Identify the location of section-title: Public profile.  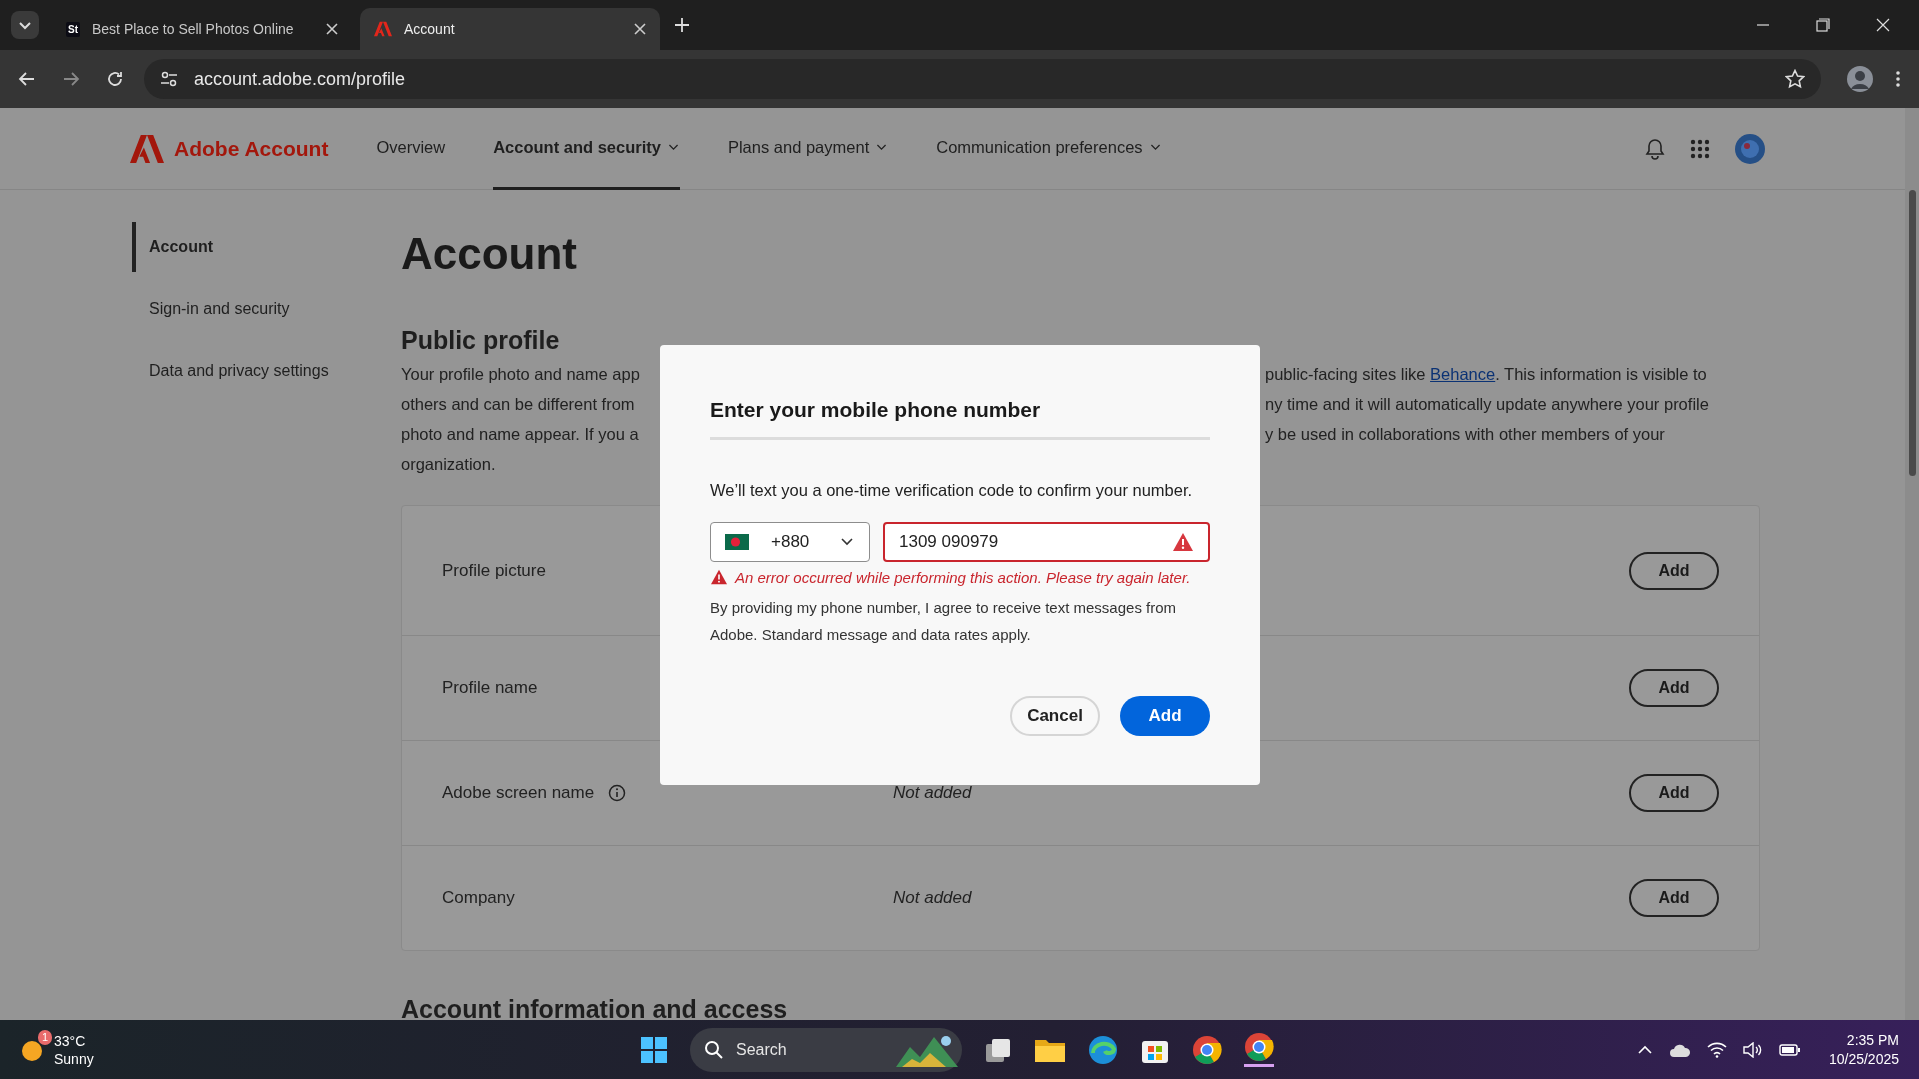
(481, 340).